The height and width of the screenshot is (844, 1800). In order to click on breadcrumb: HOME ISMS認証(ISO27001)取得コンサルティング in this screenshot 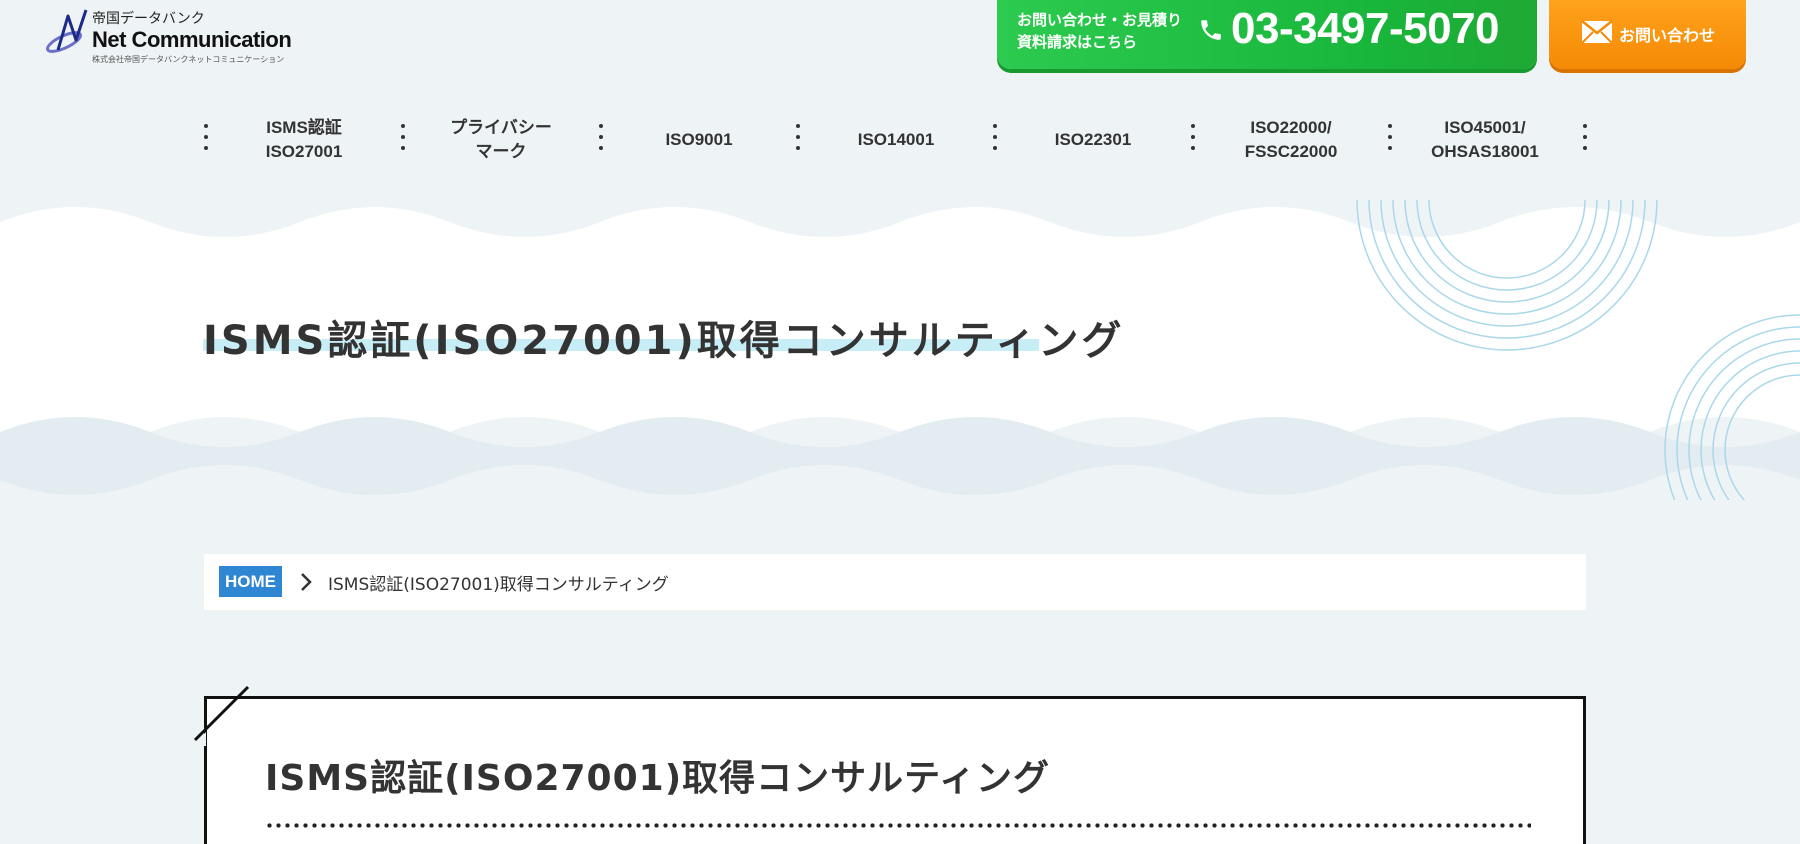, I will do `click(895, 582)`.